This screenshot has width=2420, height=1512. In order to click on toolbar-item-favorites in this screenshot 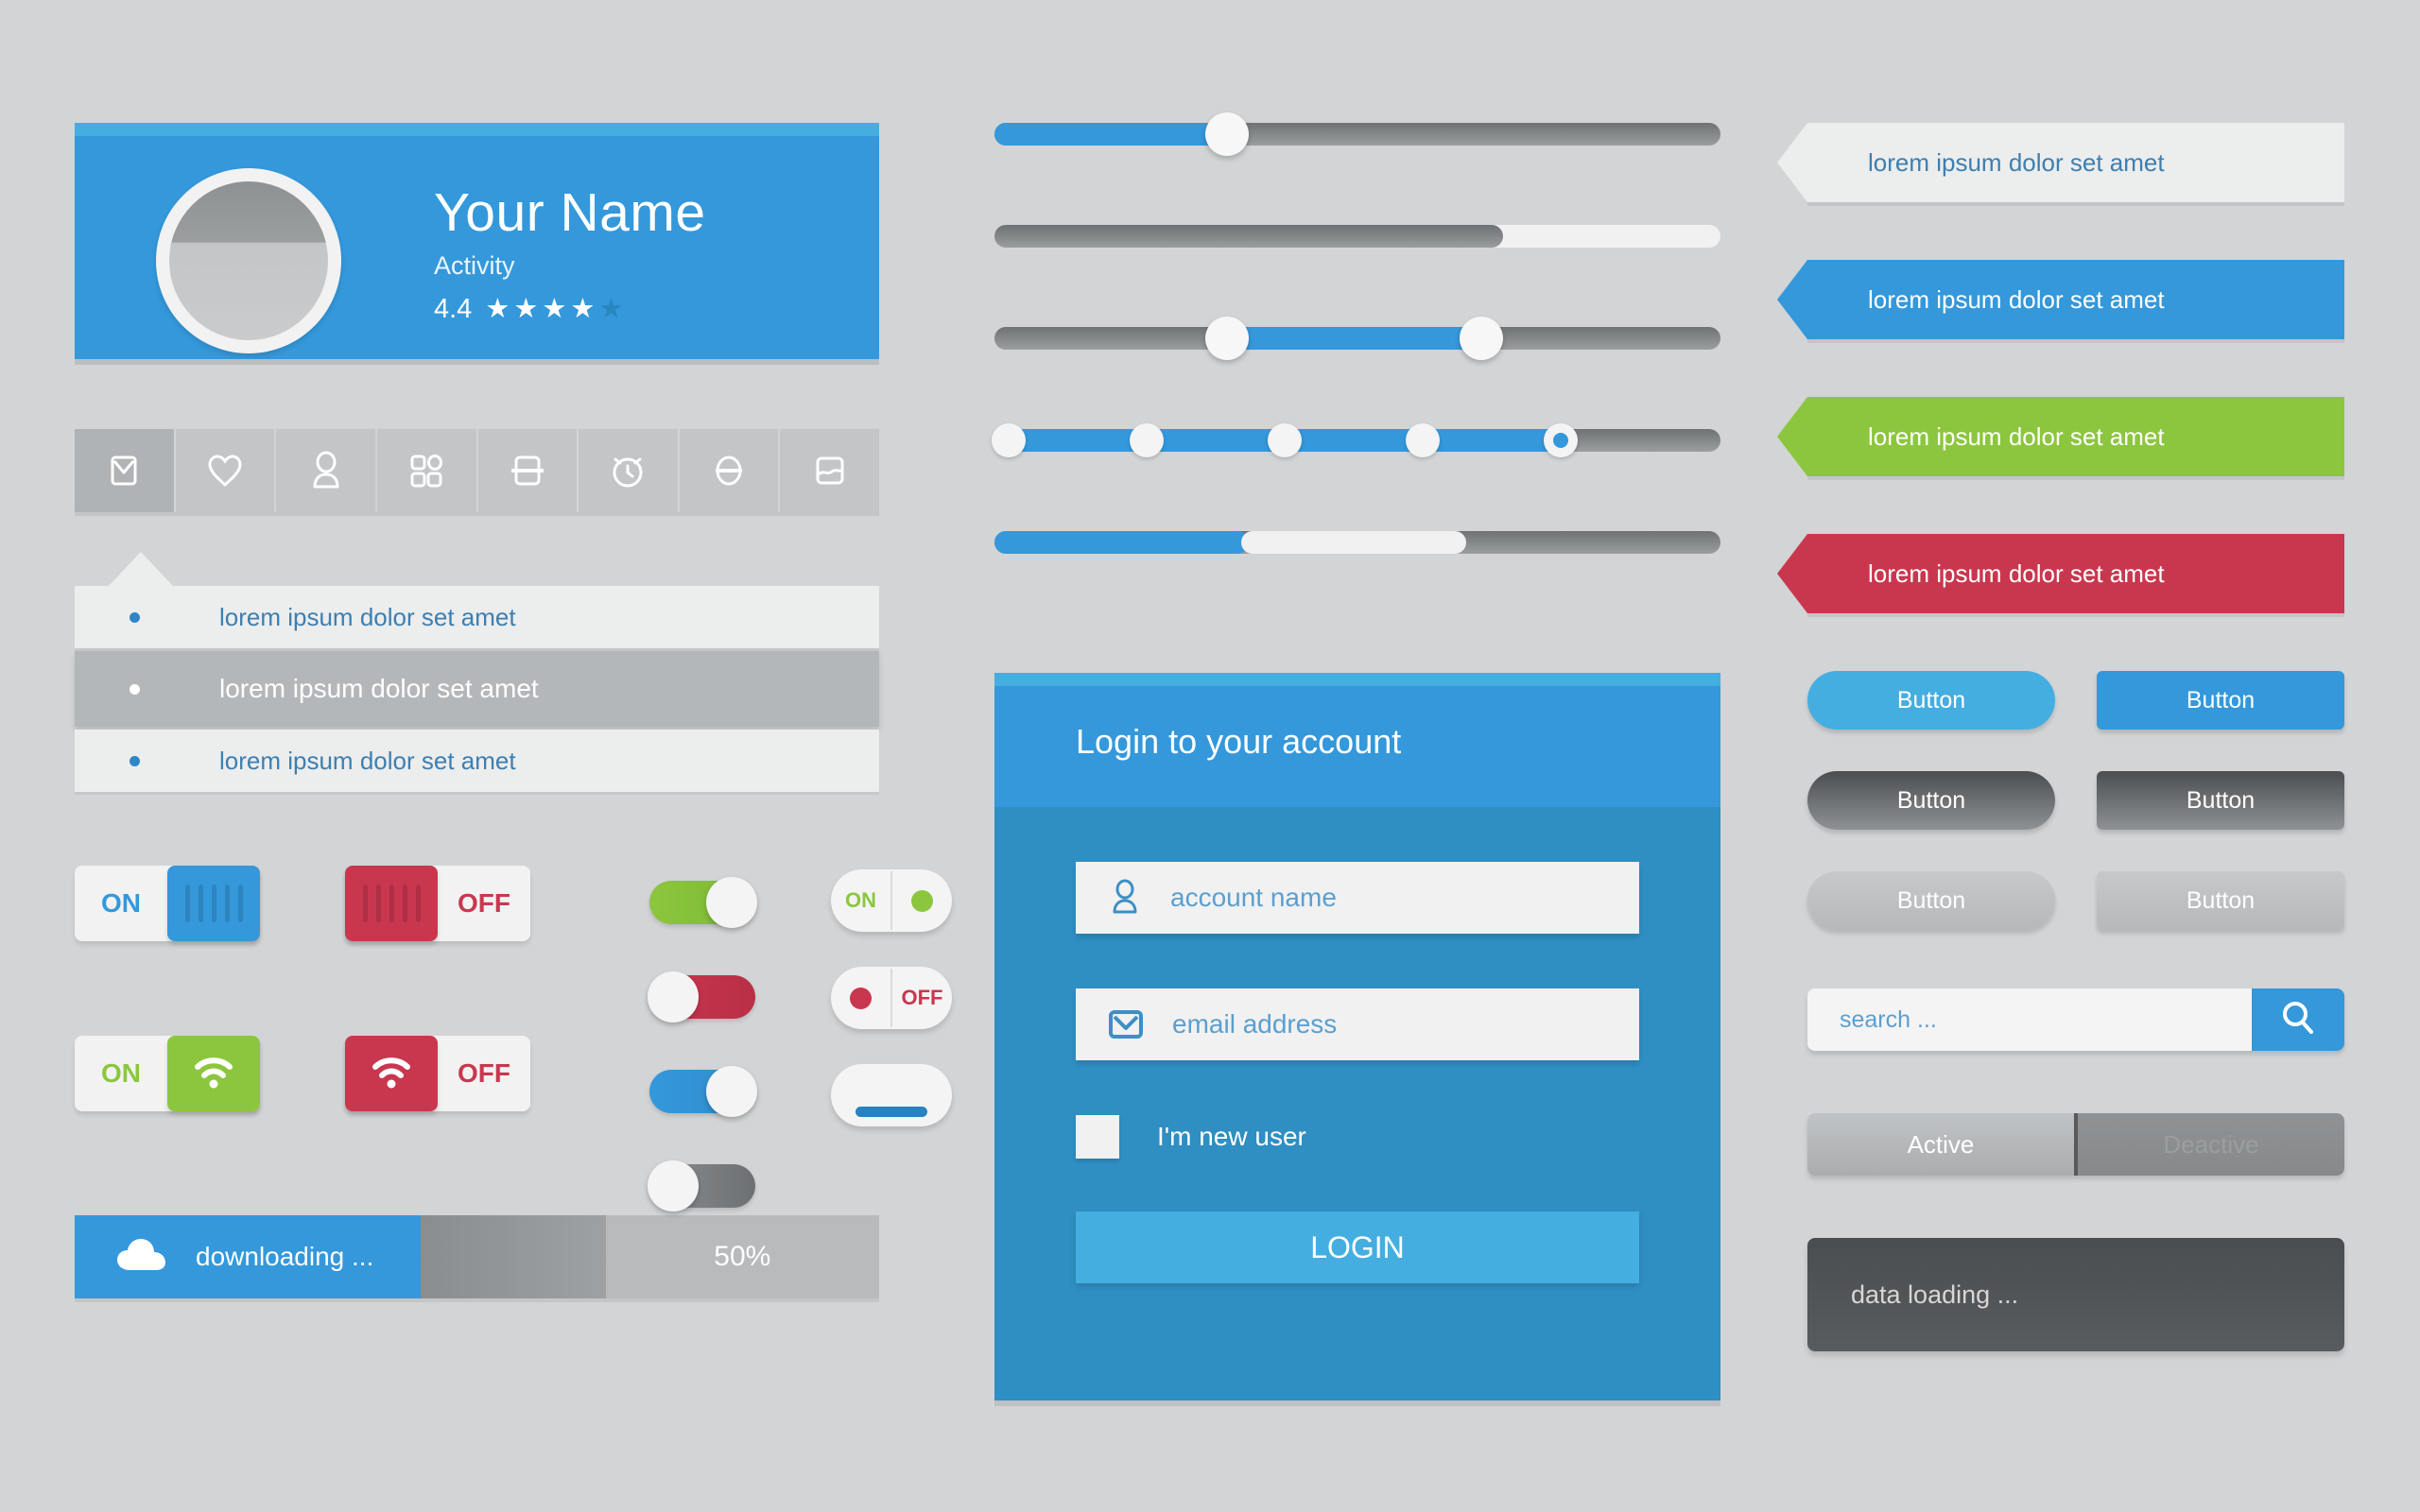, I will do `click(226, 470)`.